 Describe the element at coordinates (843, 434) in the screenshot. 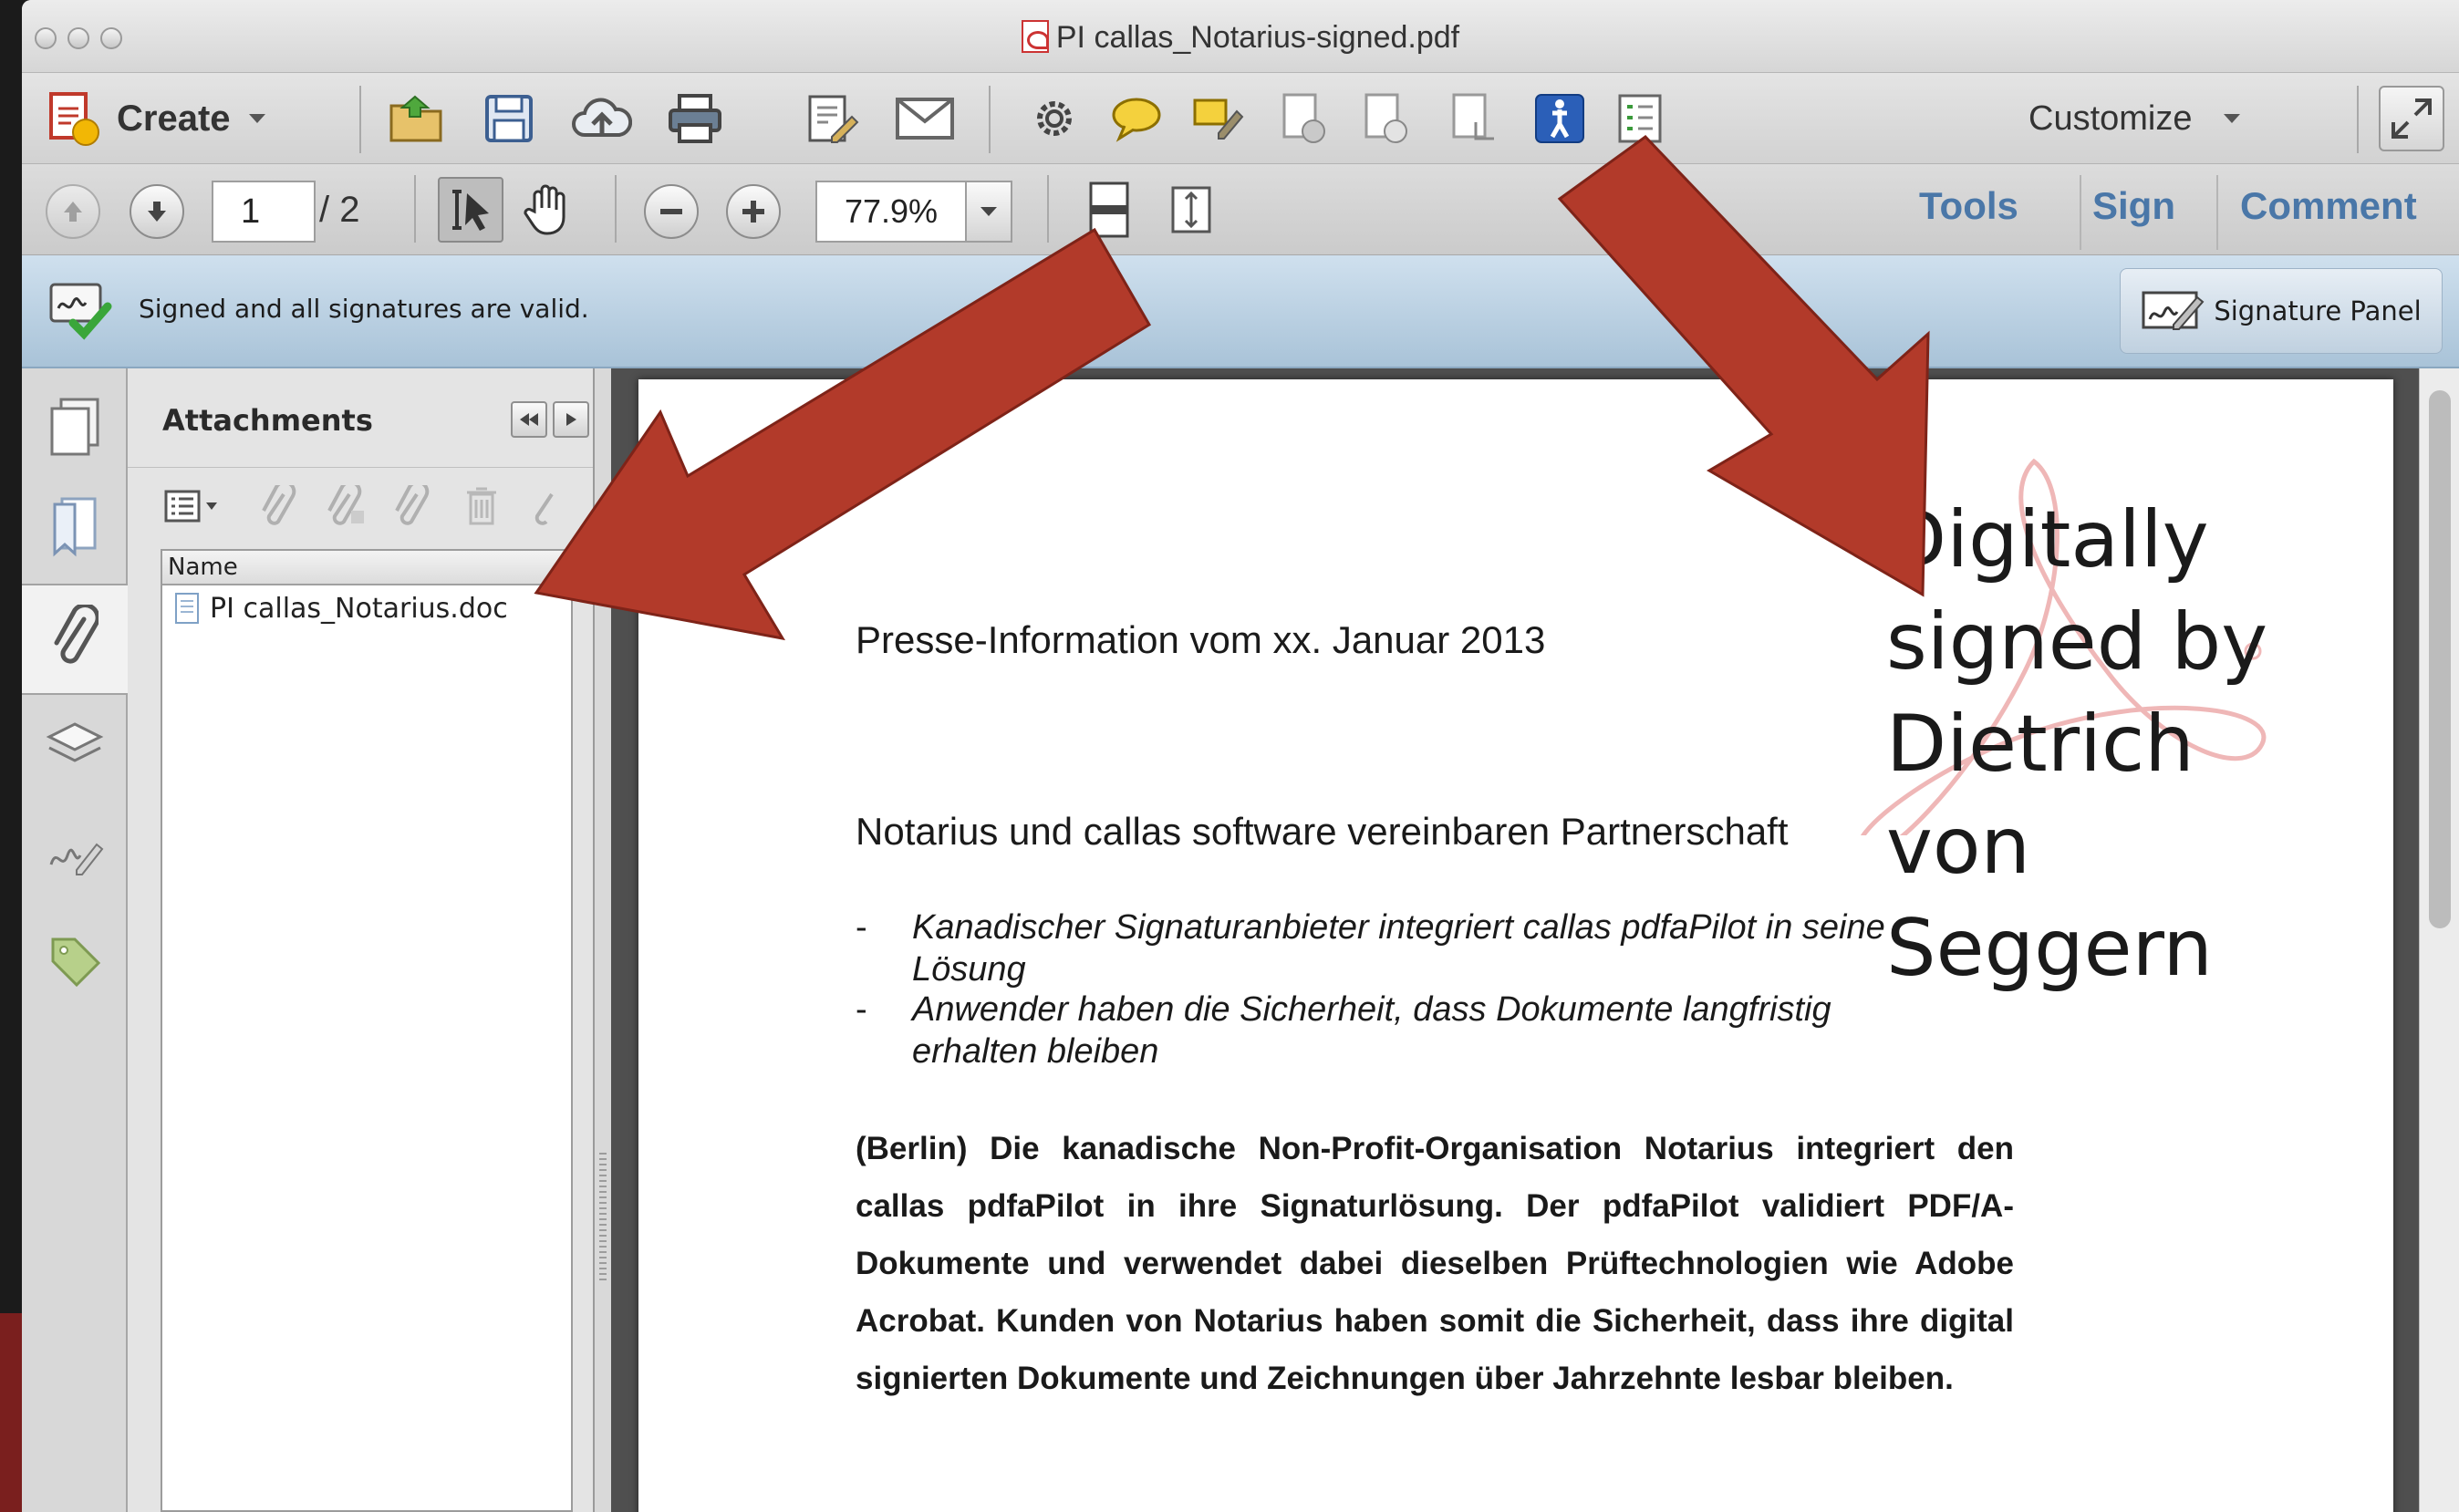

I see `arrow-to-attachment-icon` at that location.